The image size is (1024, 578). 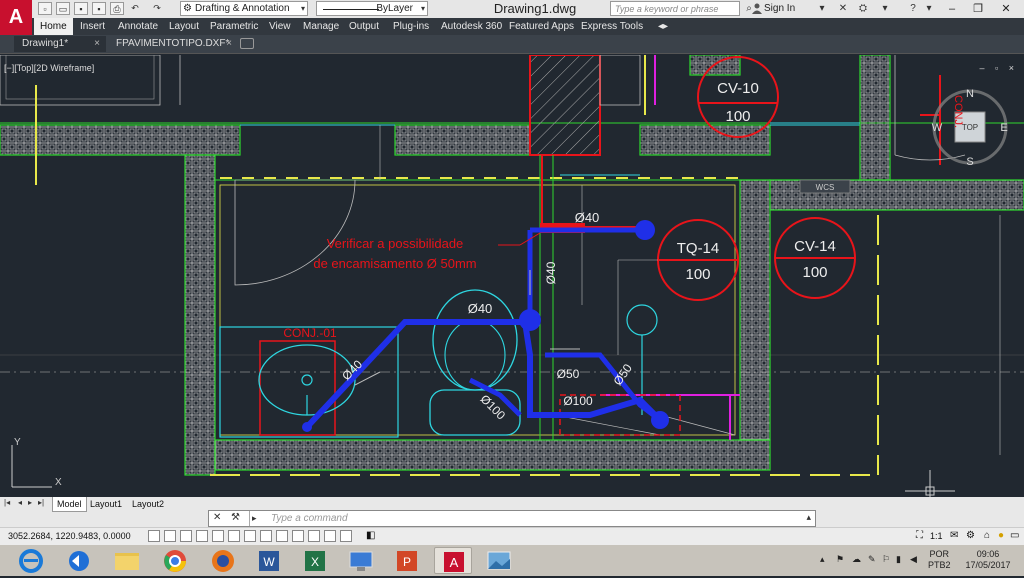 What do you see at coordinates (298, 536) in the screenshot?
I see `dyn-icon` at bounding box center [298, 536].